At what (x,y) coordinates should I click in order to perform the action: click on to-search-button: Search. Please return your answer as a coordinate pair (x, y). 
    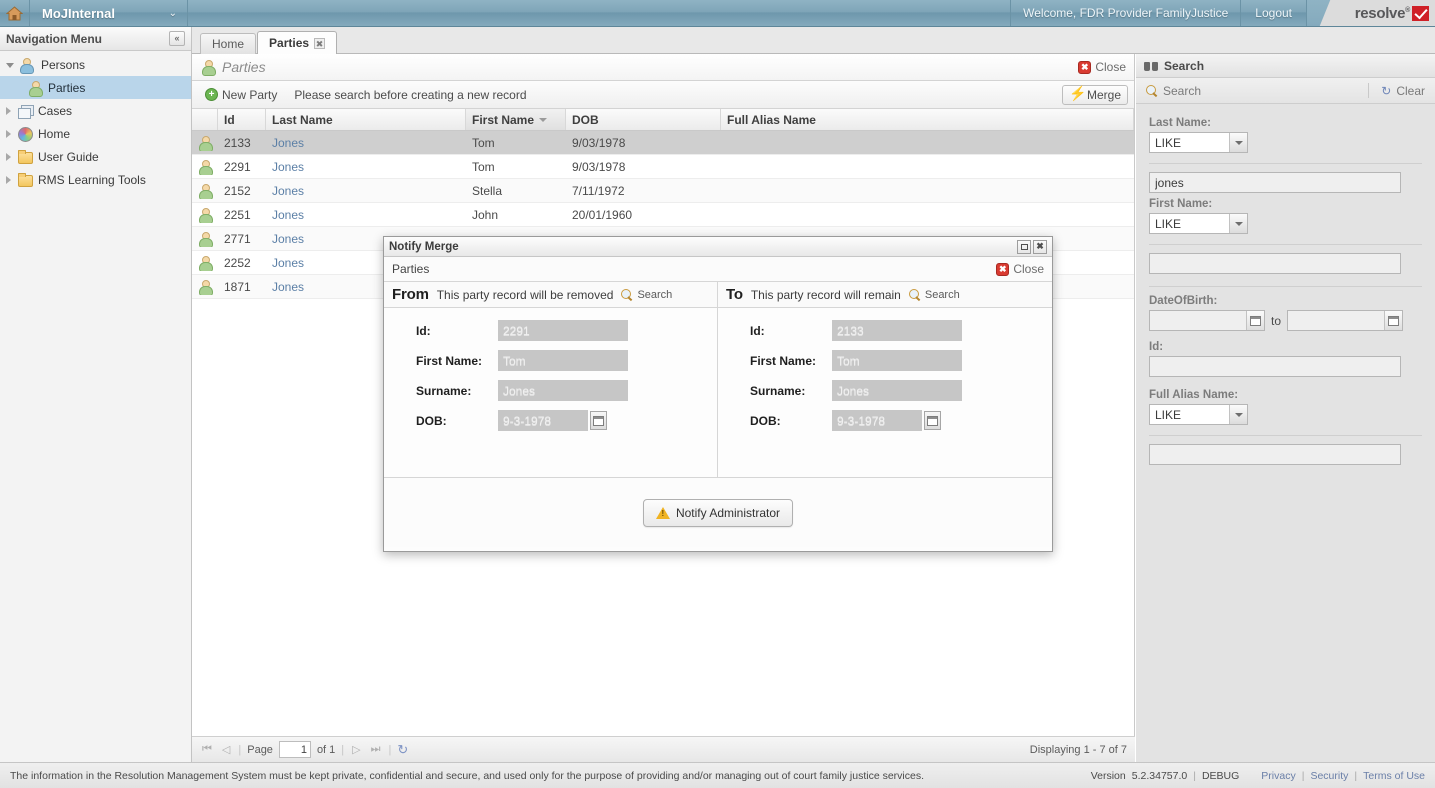
    Looking at the image, I should click on (934, 294).